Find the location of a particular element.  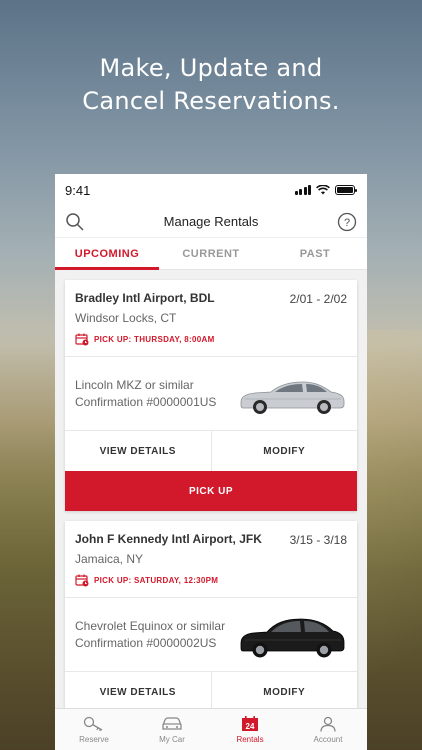

tab-upcoming: UPCOMING is located at coordinates (107, 254).